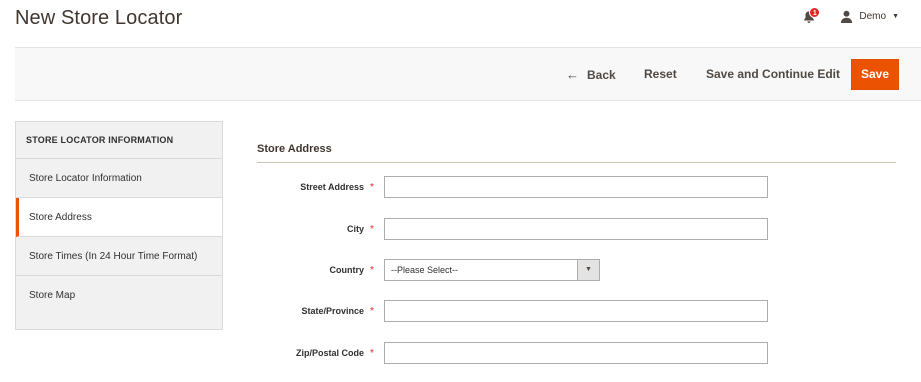 Image resolution: width=921 pixels, height=382 pixels. Describe the element at coordinates (347, 270) in the screenshot. I see `country-label: Country` at that location.